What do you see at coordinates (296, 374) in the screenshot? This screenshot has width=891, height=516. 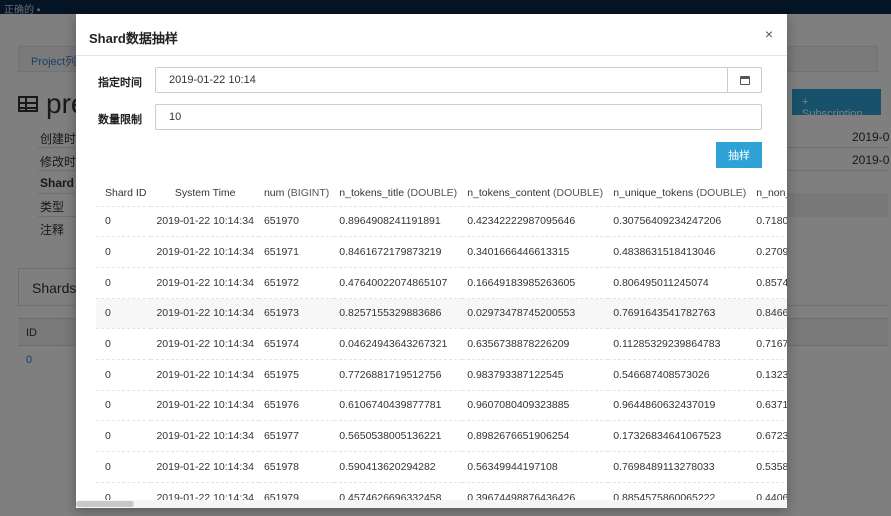 I see `table-cell: 651975` at bounding box center [296, 374].